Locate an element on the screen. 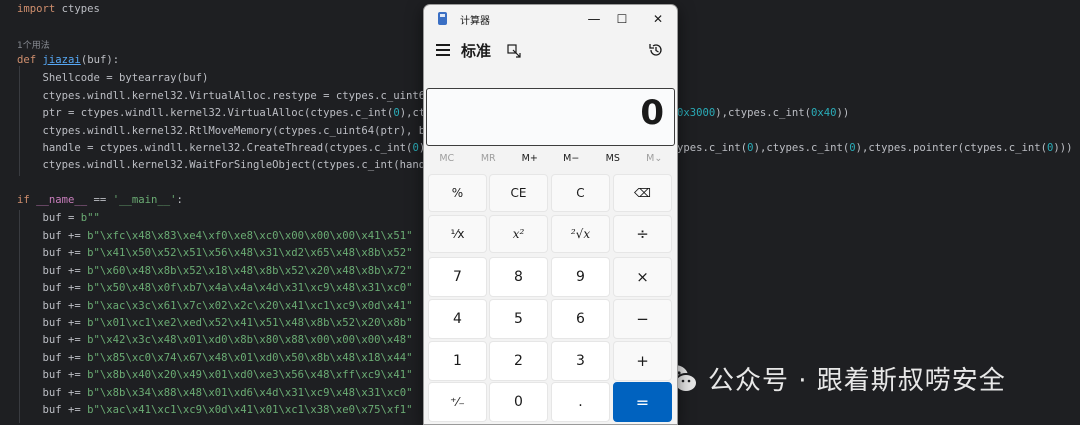 The image size is (1080, 425). menu-icon is located at coordinates (443, 50).